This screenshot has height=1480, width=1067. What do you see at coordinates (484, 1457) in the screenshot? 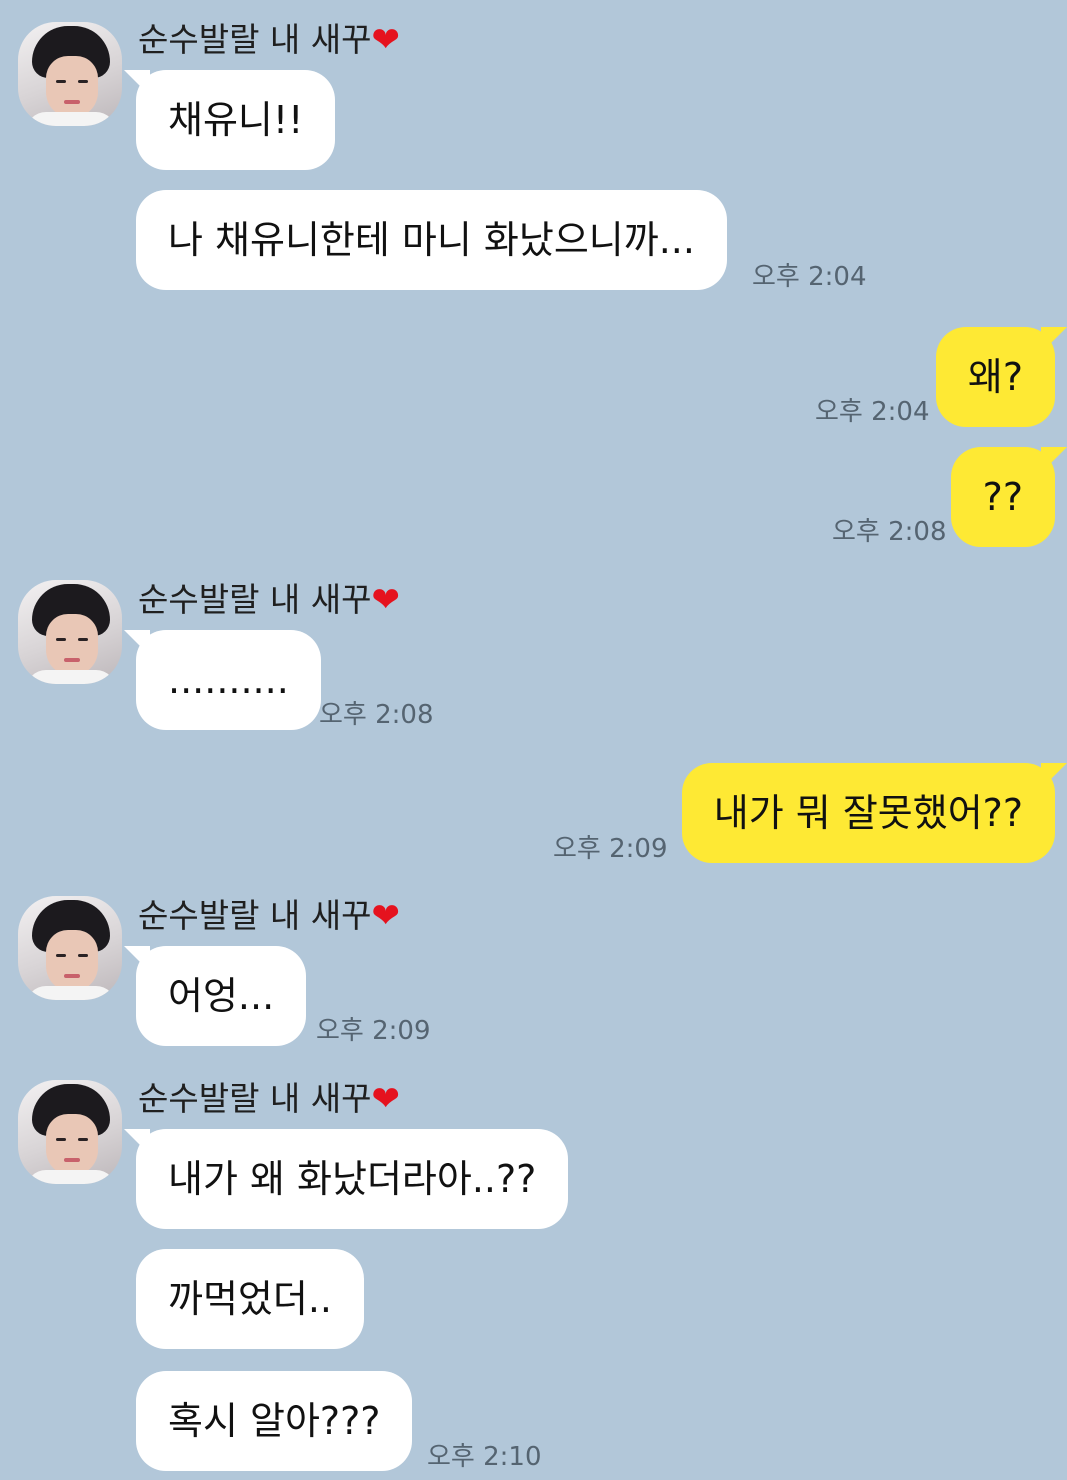
I see `message-time: 오후 2:10` at bounding box center [484, 1457].